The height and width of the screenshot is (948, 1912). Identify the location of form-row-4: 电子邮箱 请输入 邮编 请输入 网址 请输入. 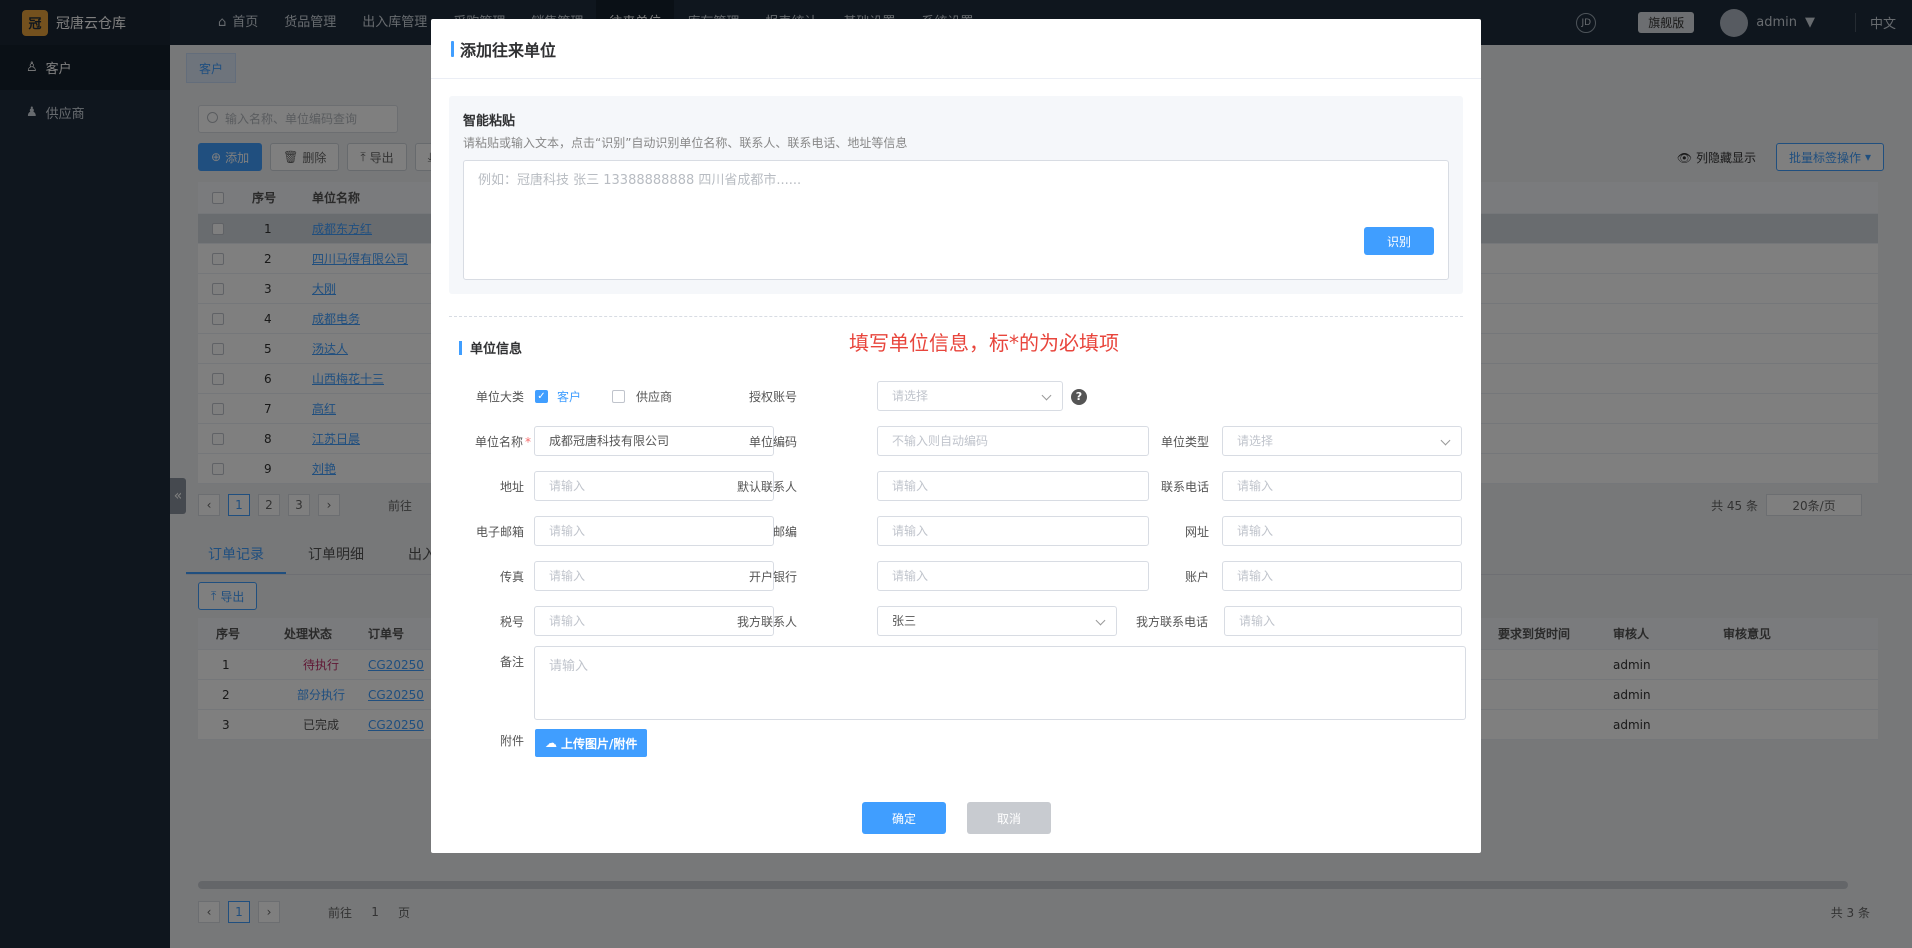
(956, 532).